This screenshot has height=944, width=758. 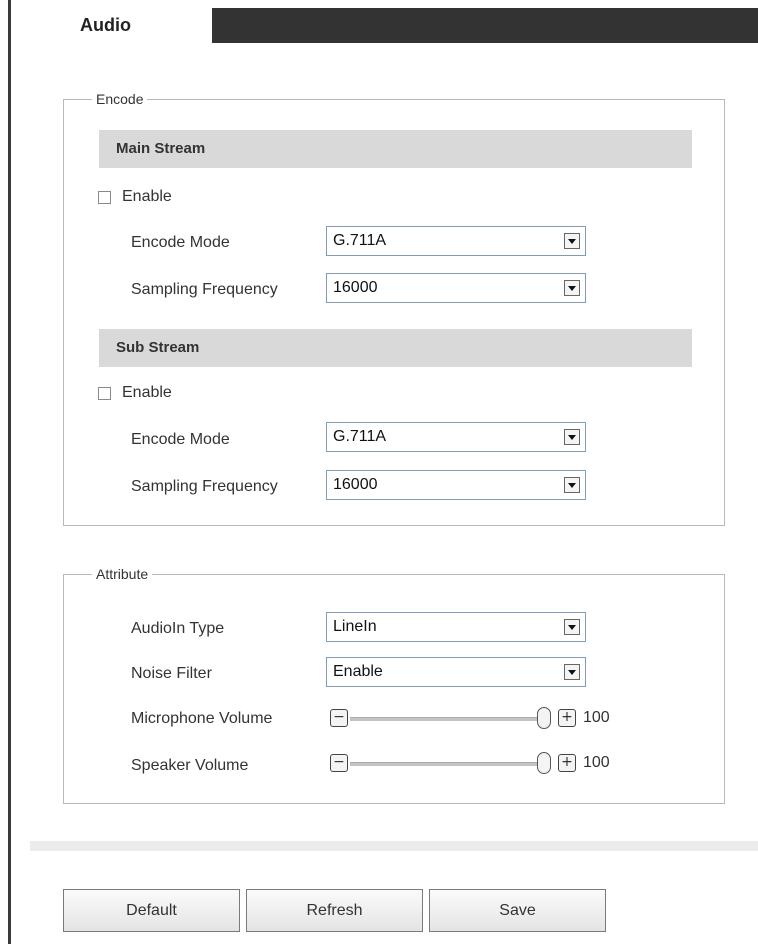 What do you see at coordinates (456, 627) in the screenshot?
I see `audioin-type-select: LineIn` at bounding box center [456, 627].